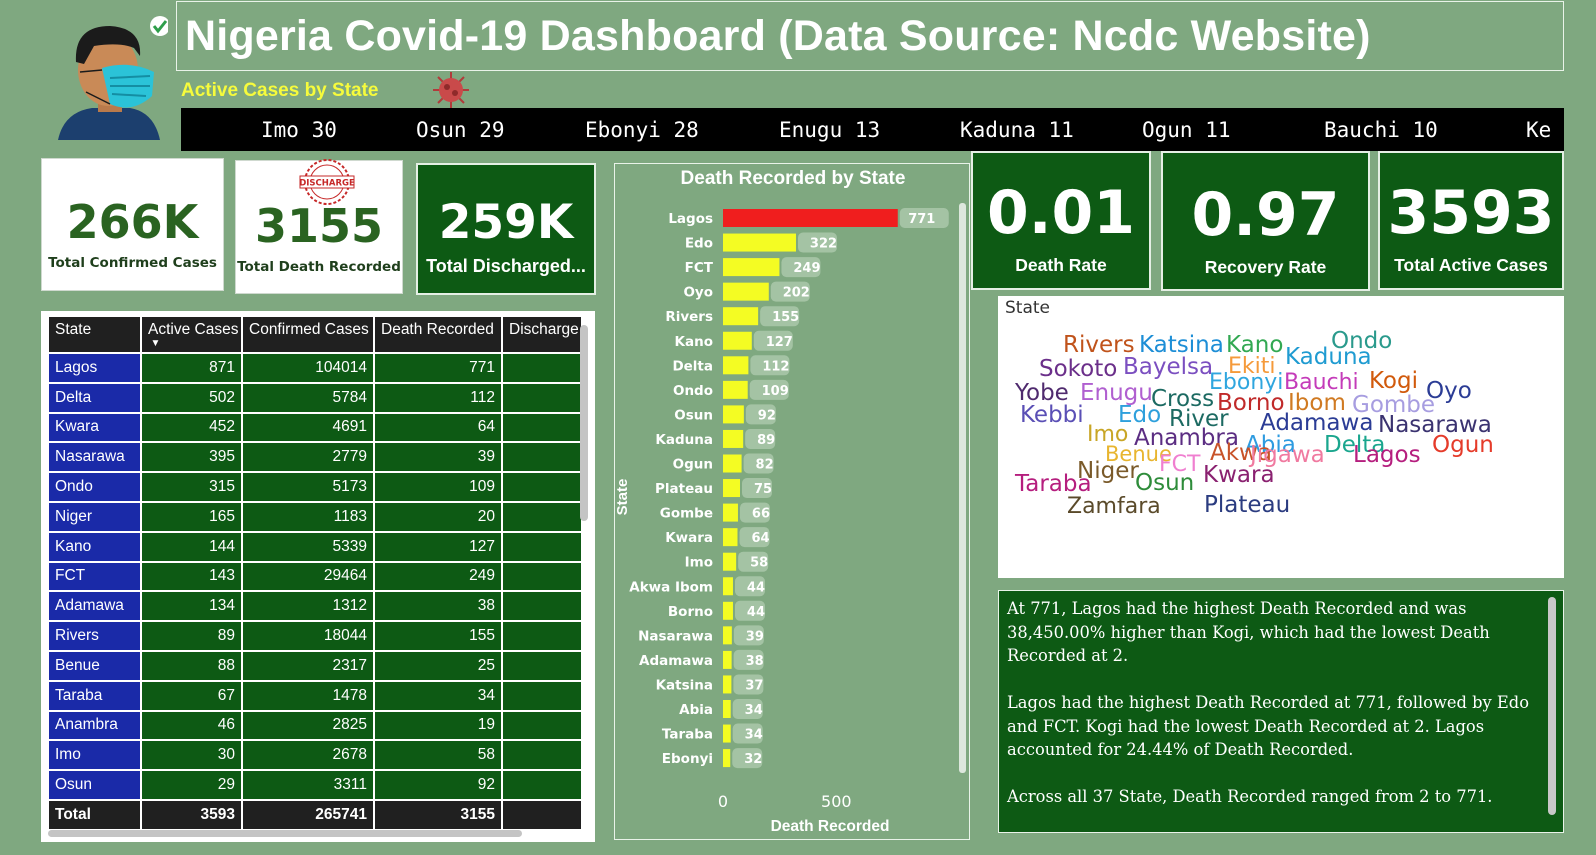 This screenshot has width=1596, height=855. Describe the element at coordinates (1381, 130) in the screenshot. I see `ticker-item: Bauchi 10` at that location.